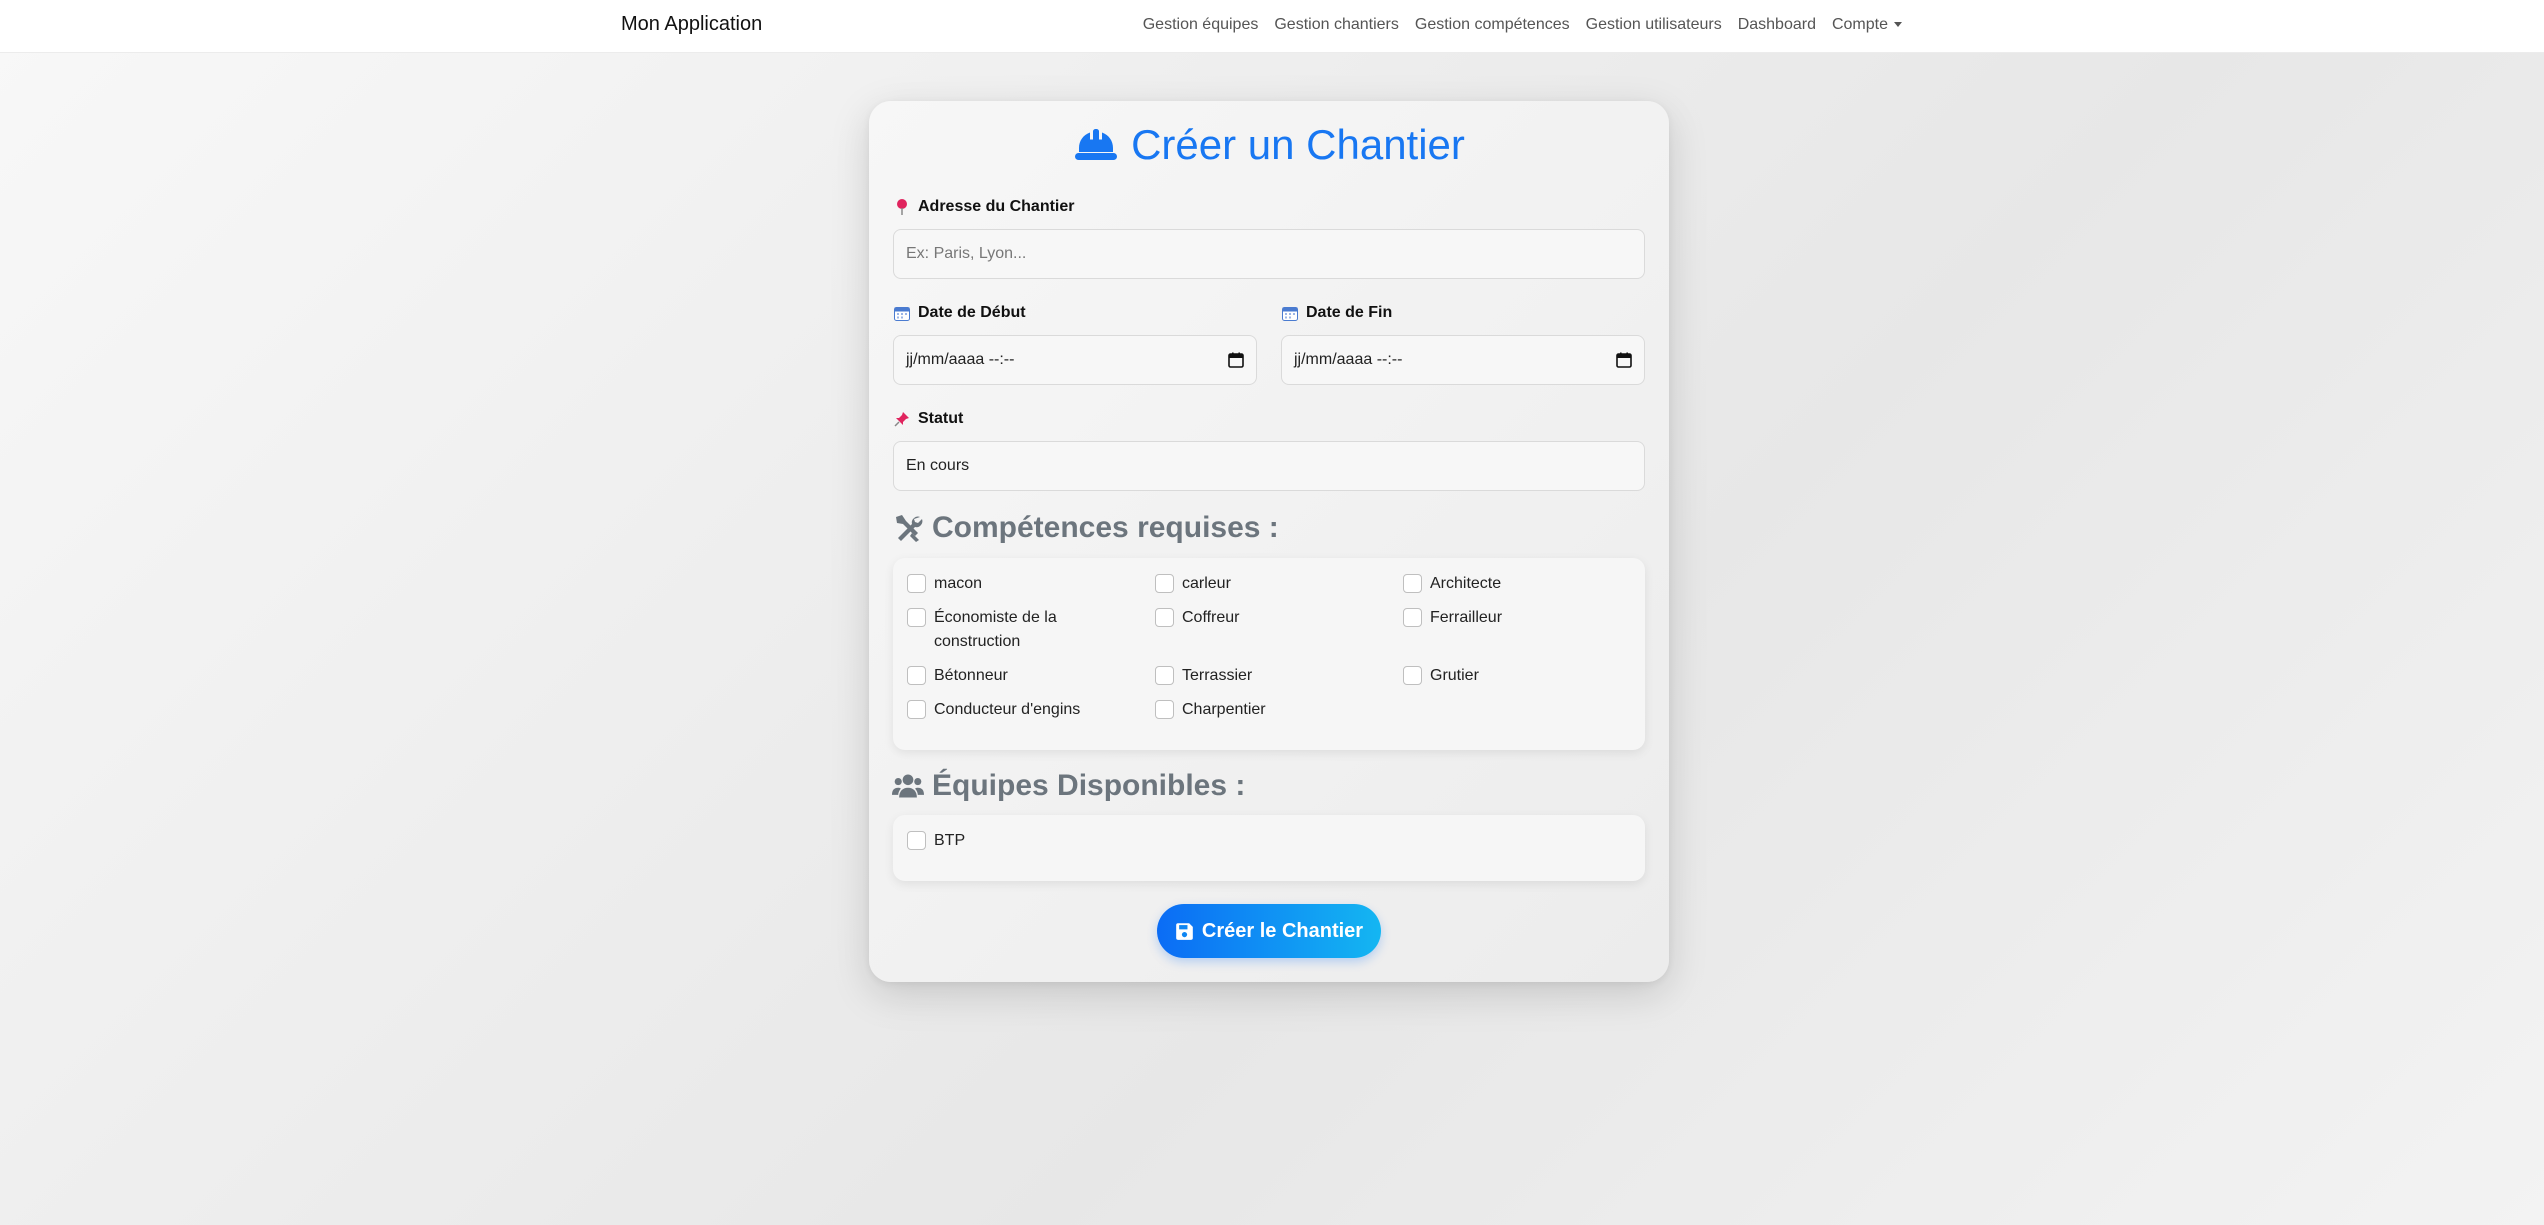 The image size is (2544, 1225). What do you see at coordinates (1492, 25) in the screenshot?
I see `nav-gestion-competences: Gestion compétences` at bounding box center [1492, 25].